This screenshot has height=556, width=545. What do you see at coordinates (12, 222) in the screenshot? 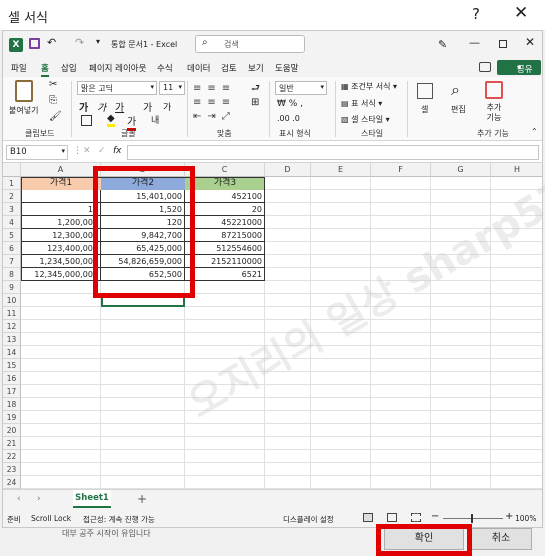
I see `row-header-4: 4` at bounding box center [12, 222].